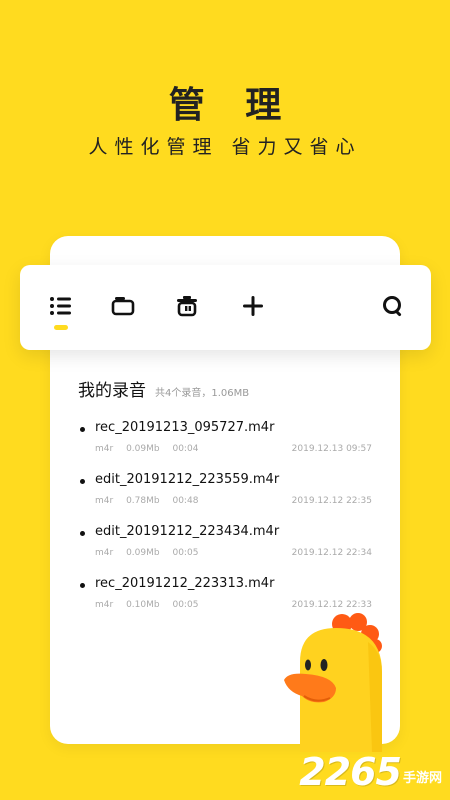  I want to click on list-icon, so click(60, 306).